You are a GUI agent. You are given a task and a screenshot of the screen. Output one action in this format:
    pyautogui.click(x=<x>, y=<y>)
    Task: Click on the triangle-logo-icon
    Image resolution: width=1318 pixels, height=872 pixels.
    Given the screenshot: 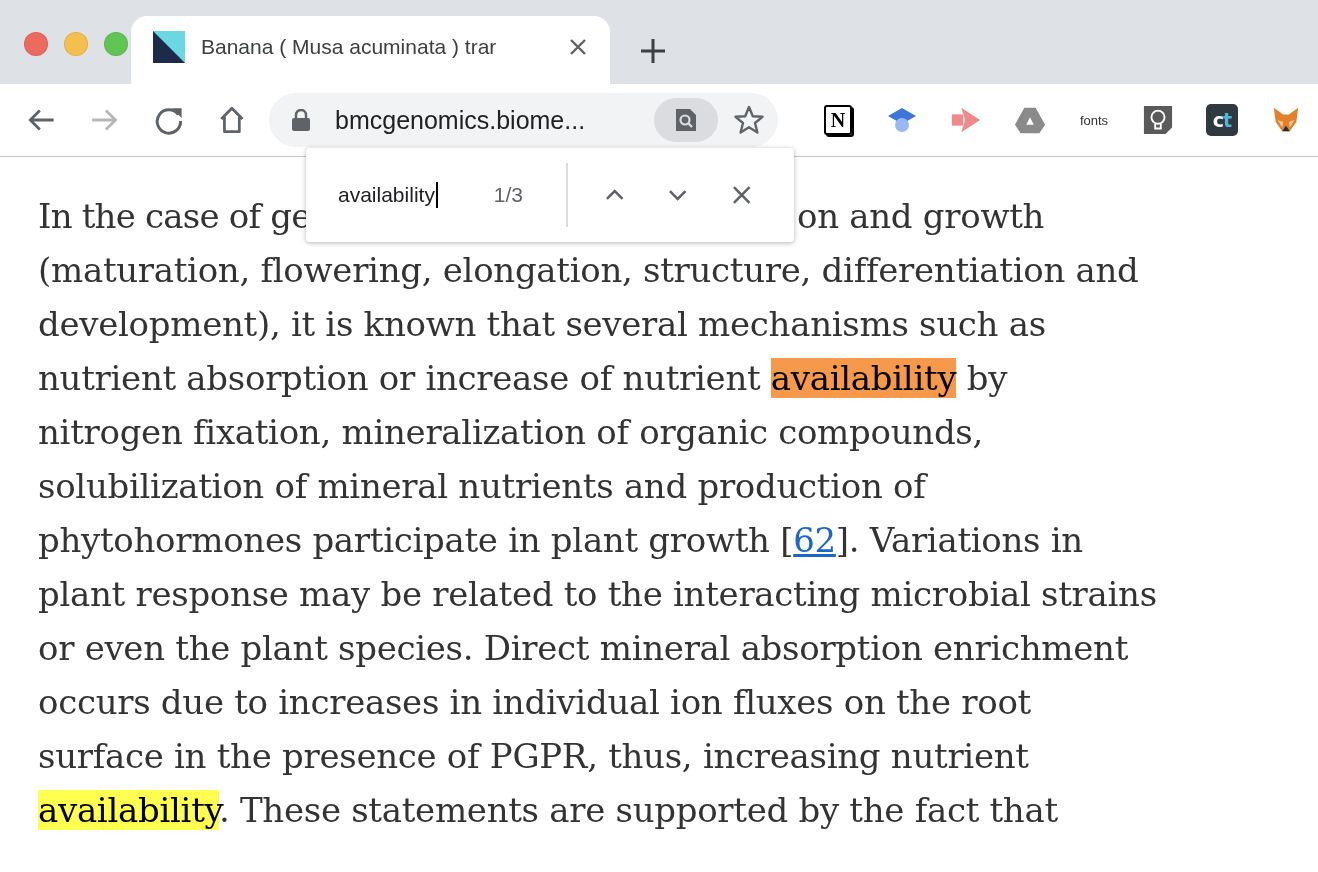 What is the action you would take?
    pyautogui.click(x=1030, y=120)
    